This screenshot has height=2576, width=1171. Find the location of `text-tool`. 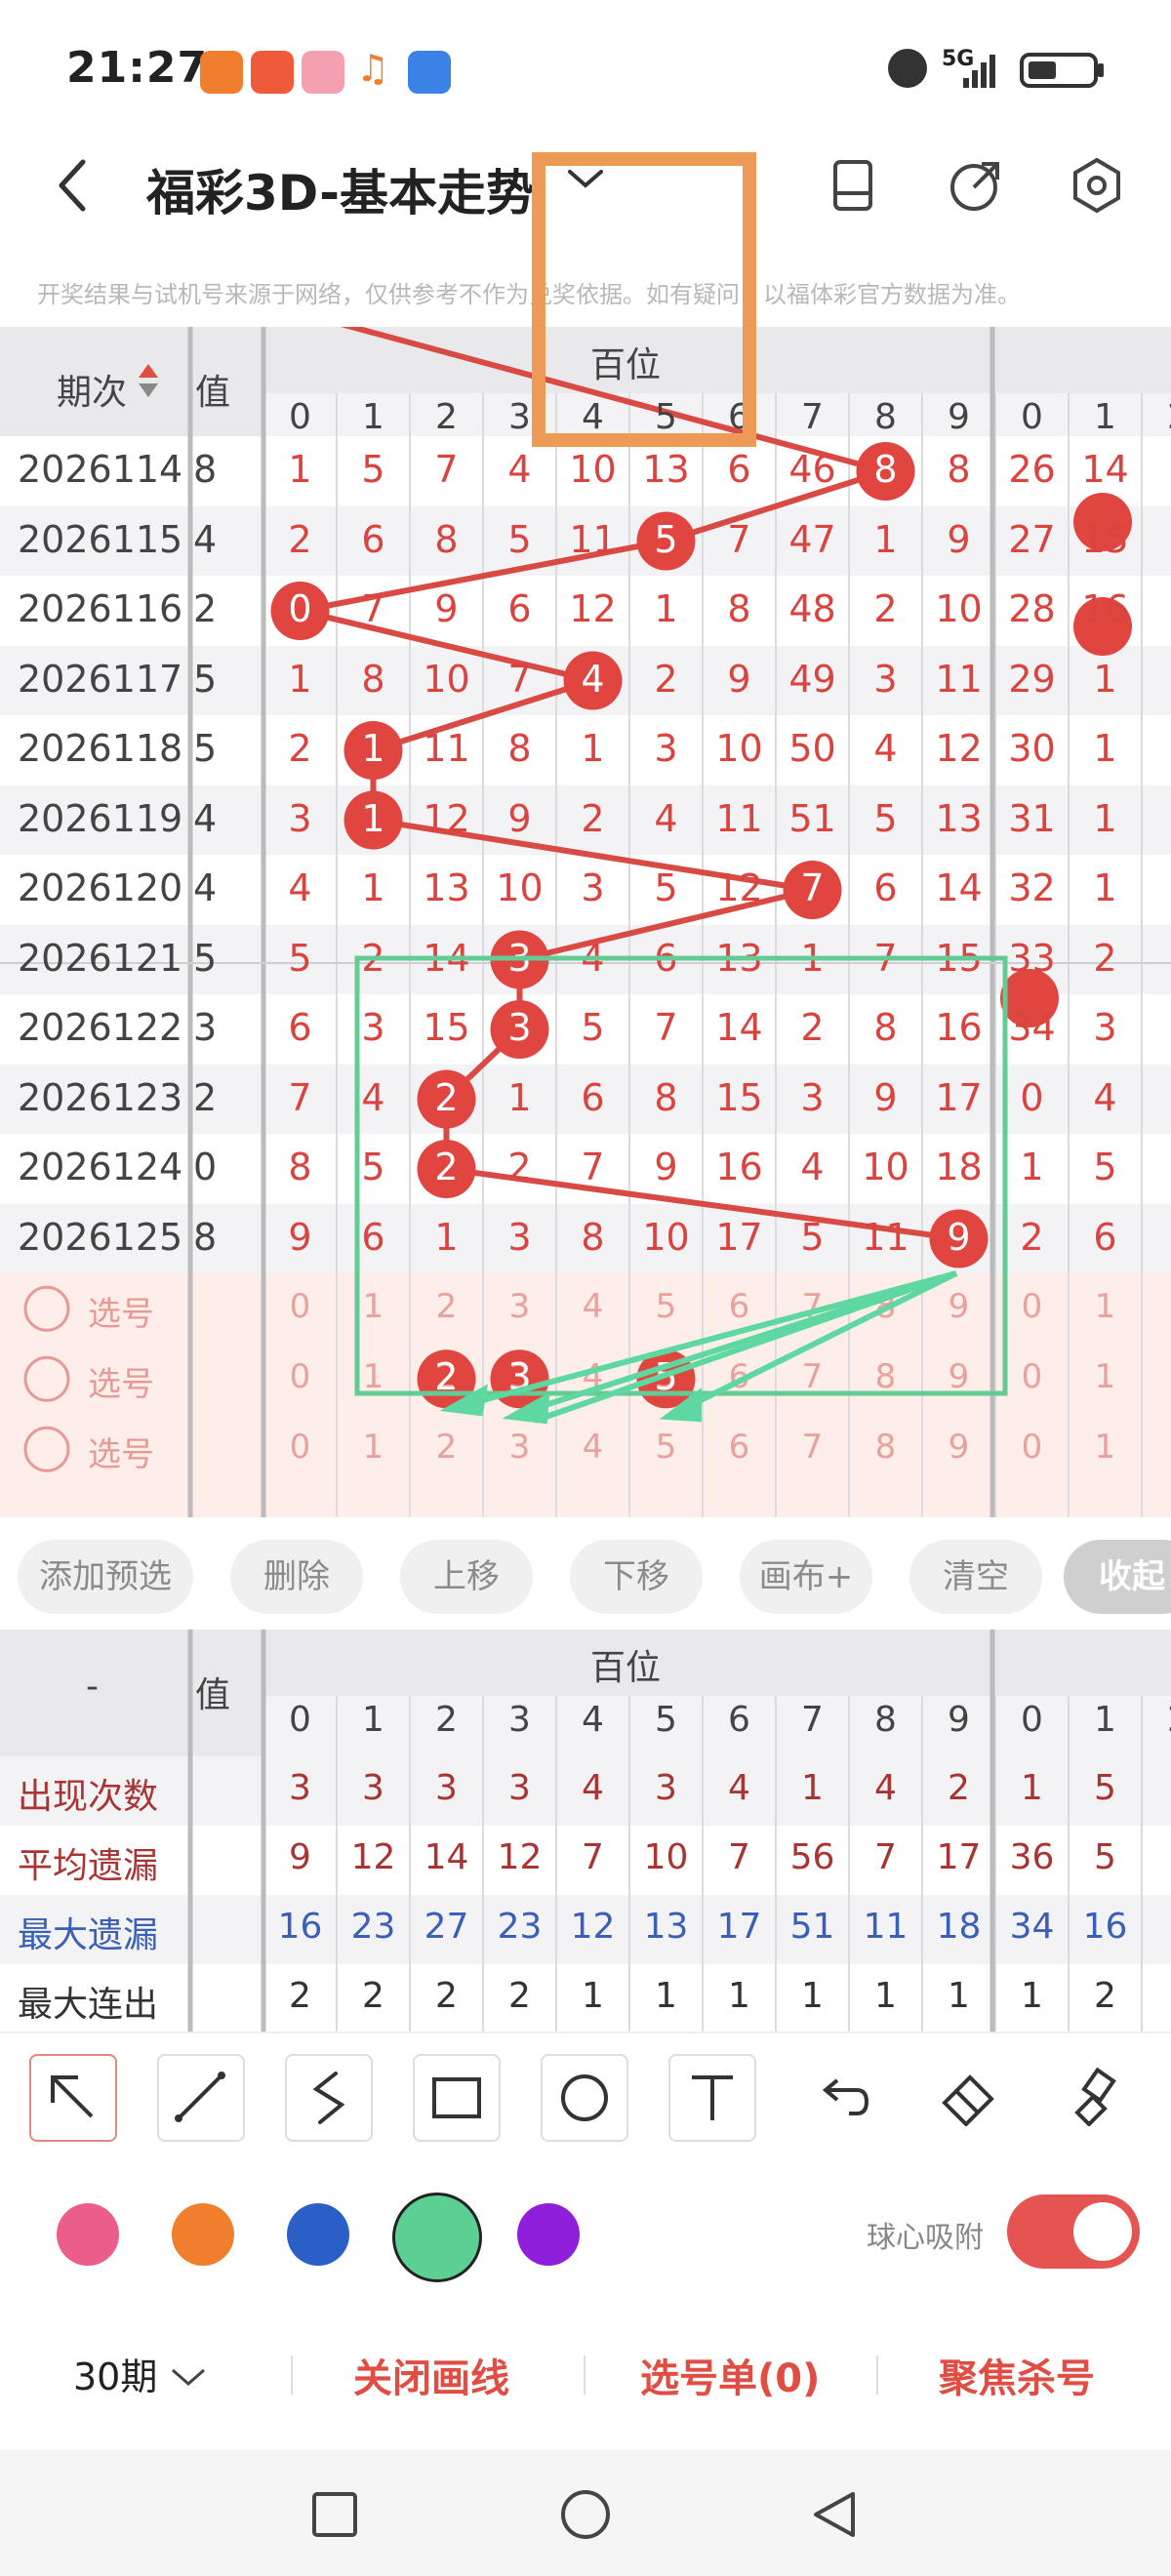

text-tool is located at coordinates (712, 2098).